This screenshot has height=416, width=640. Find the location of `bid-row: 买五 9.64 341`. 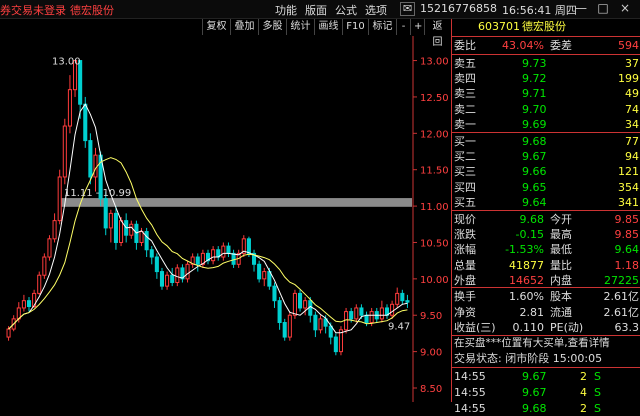

bid-row: 买五 9.64 341 is located at coordinates (546, 202).